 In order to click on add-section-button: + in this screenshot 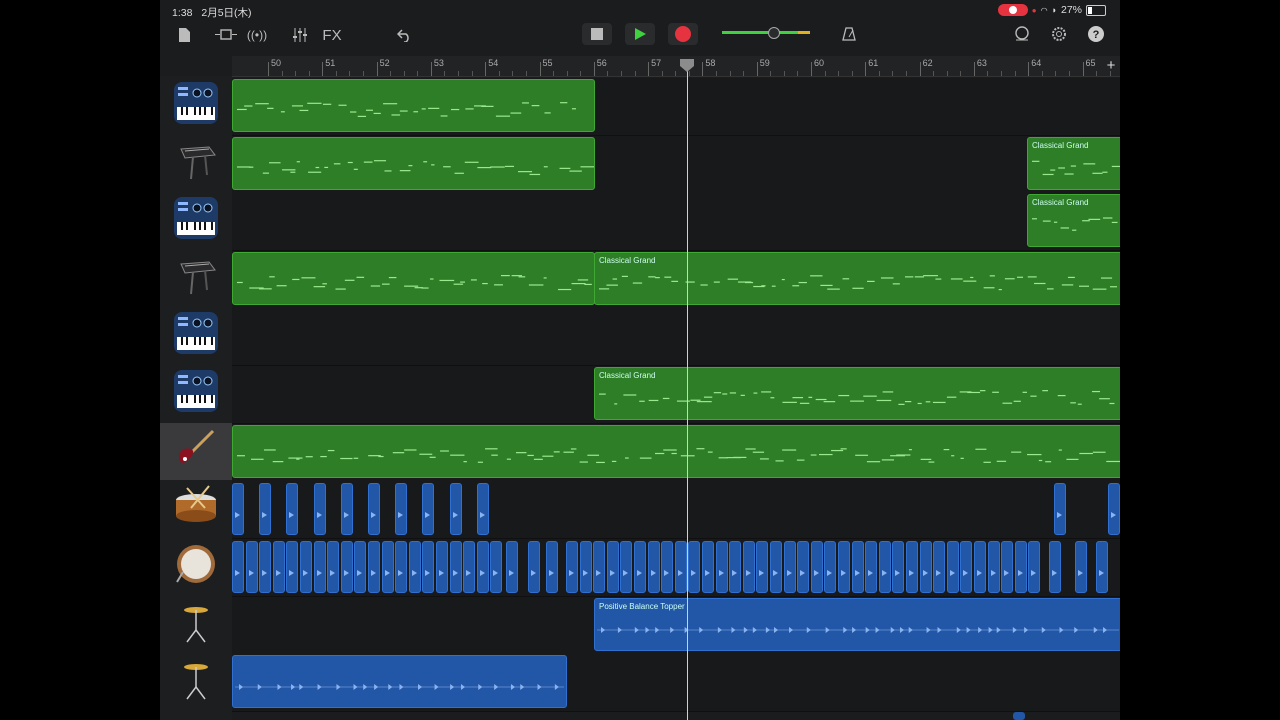, I will do `click(1111, 66)`.